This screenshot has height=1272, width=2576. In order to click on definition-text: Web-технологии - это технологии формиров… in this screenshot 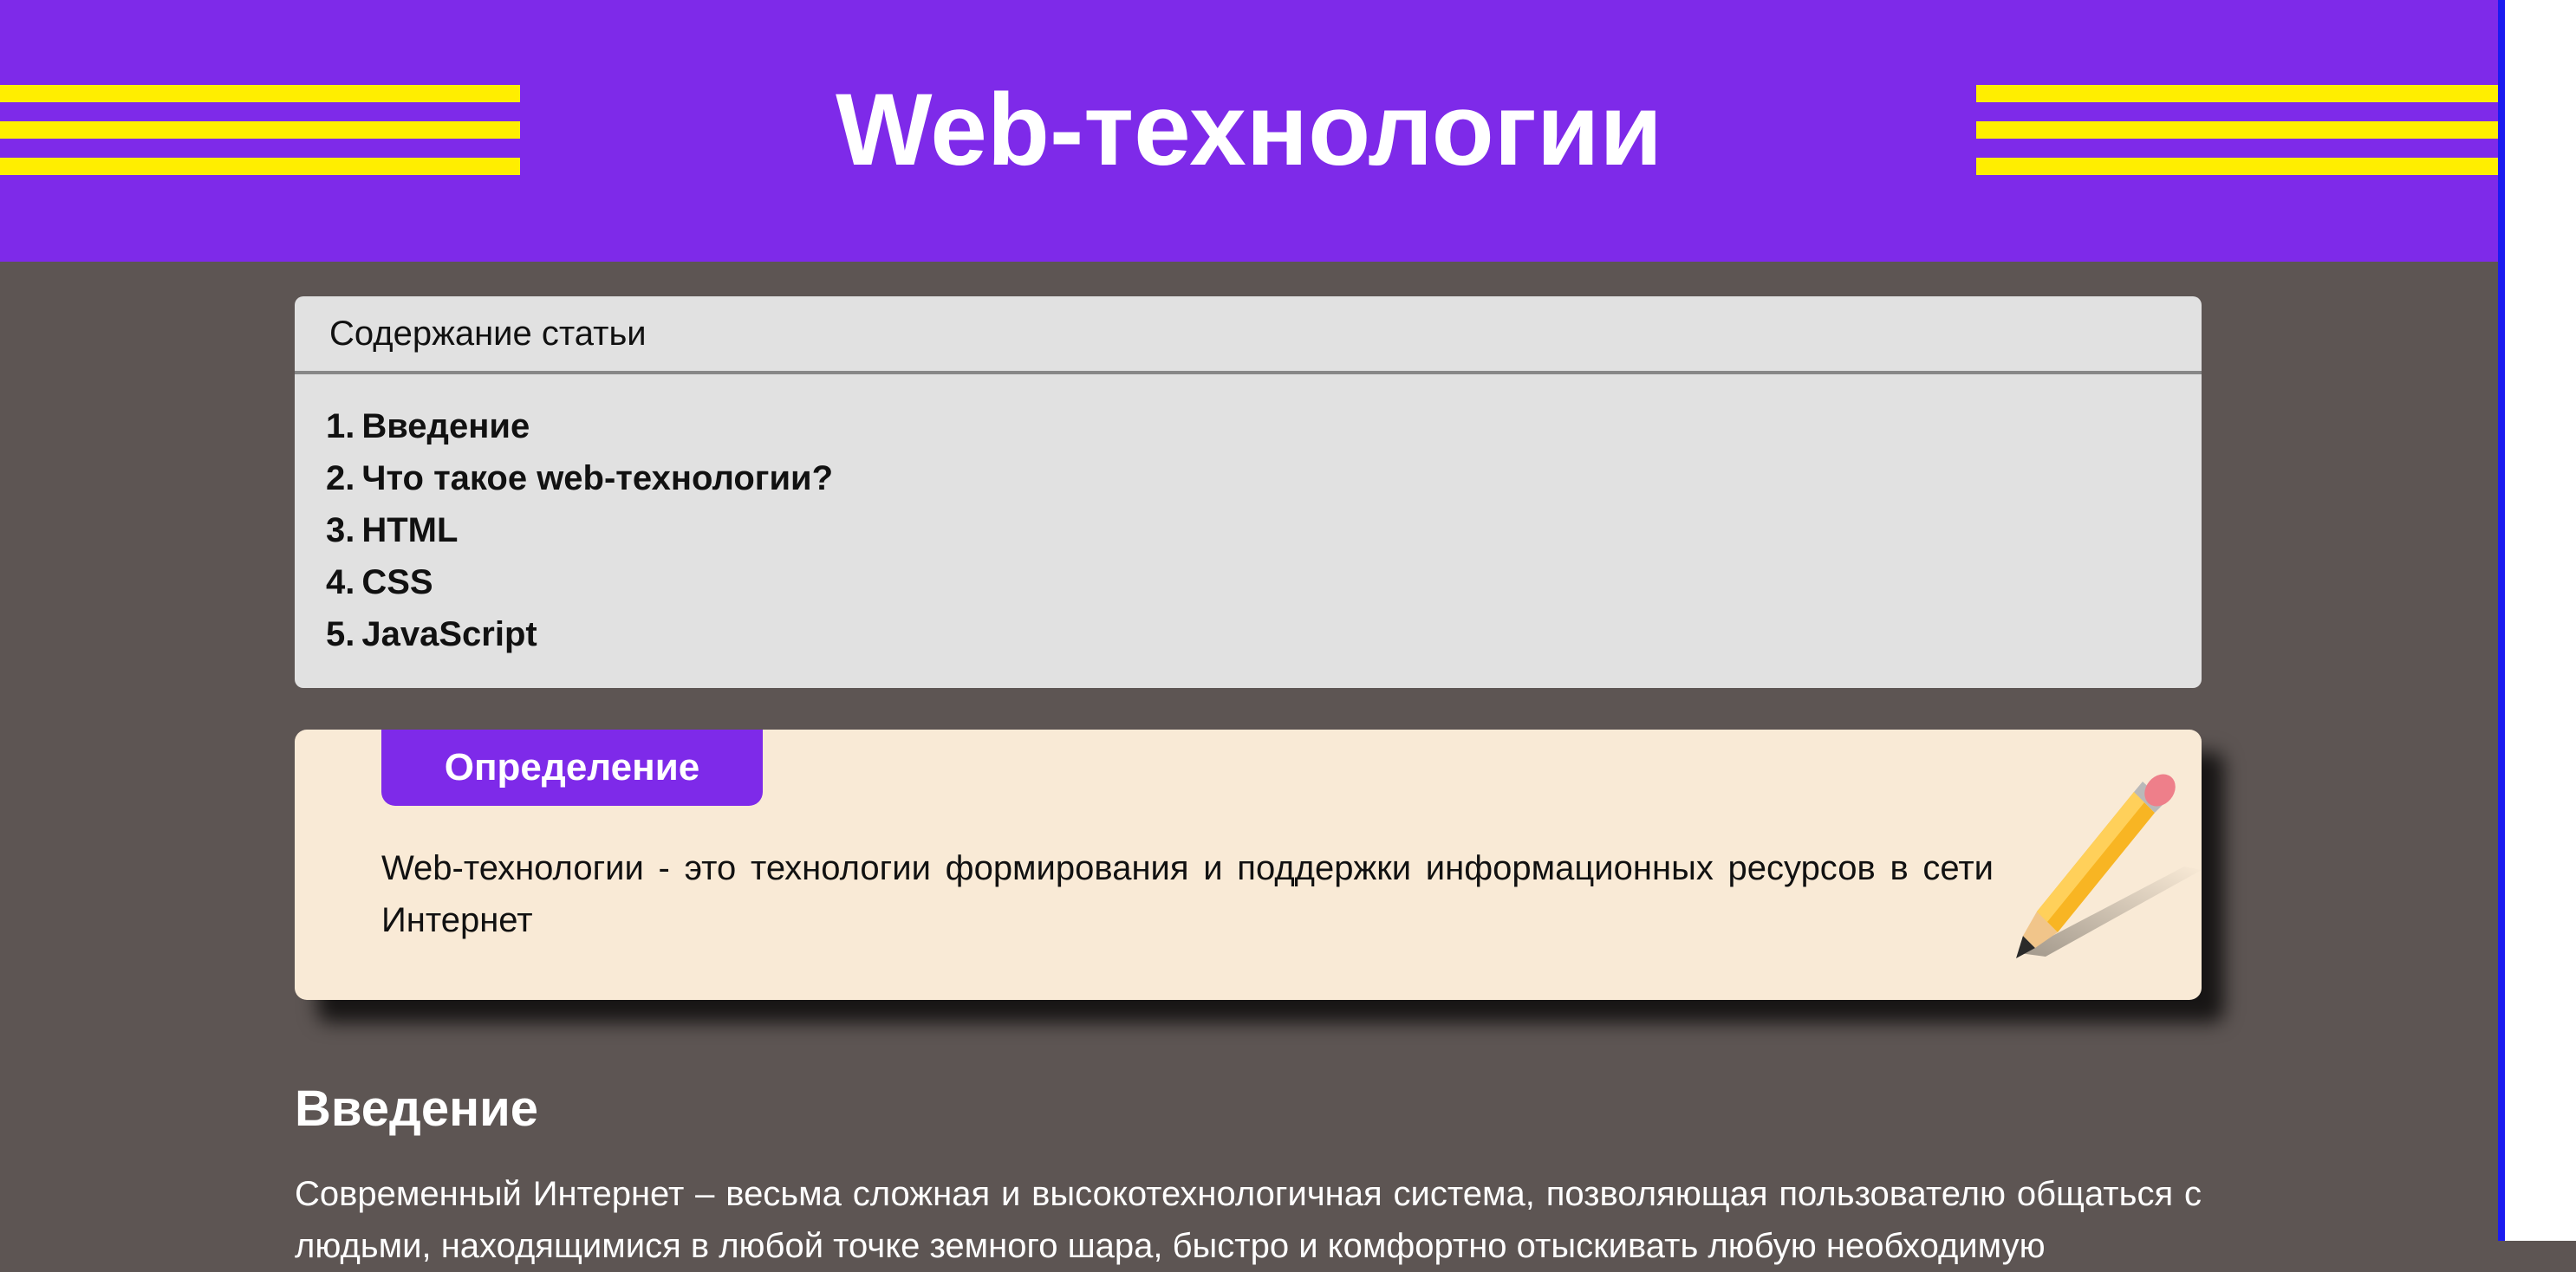, I will do `click(1187, 894)`.